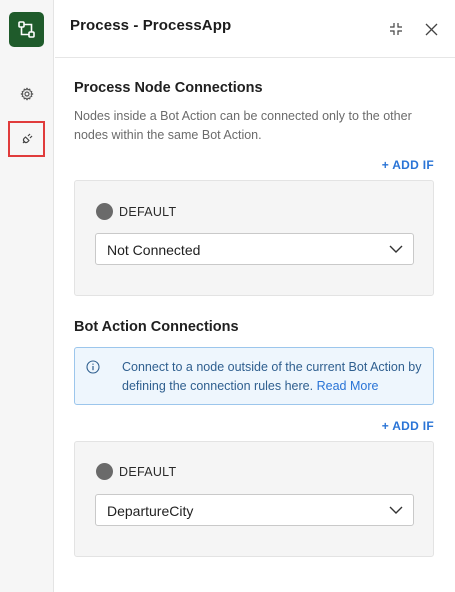 This screenshot has width=455, height=592. Describe the element at coordinates (150, 511) in the screenshot. I see `connection-select-value: DepartureCity` at that location.